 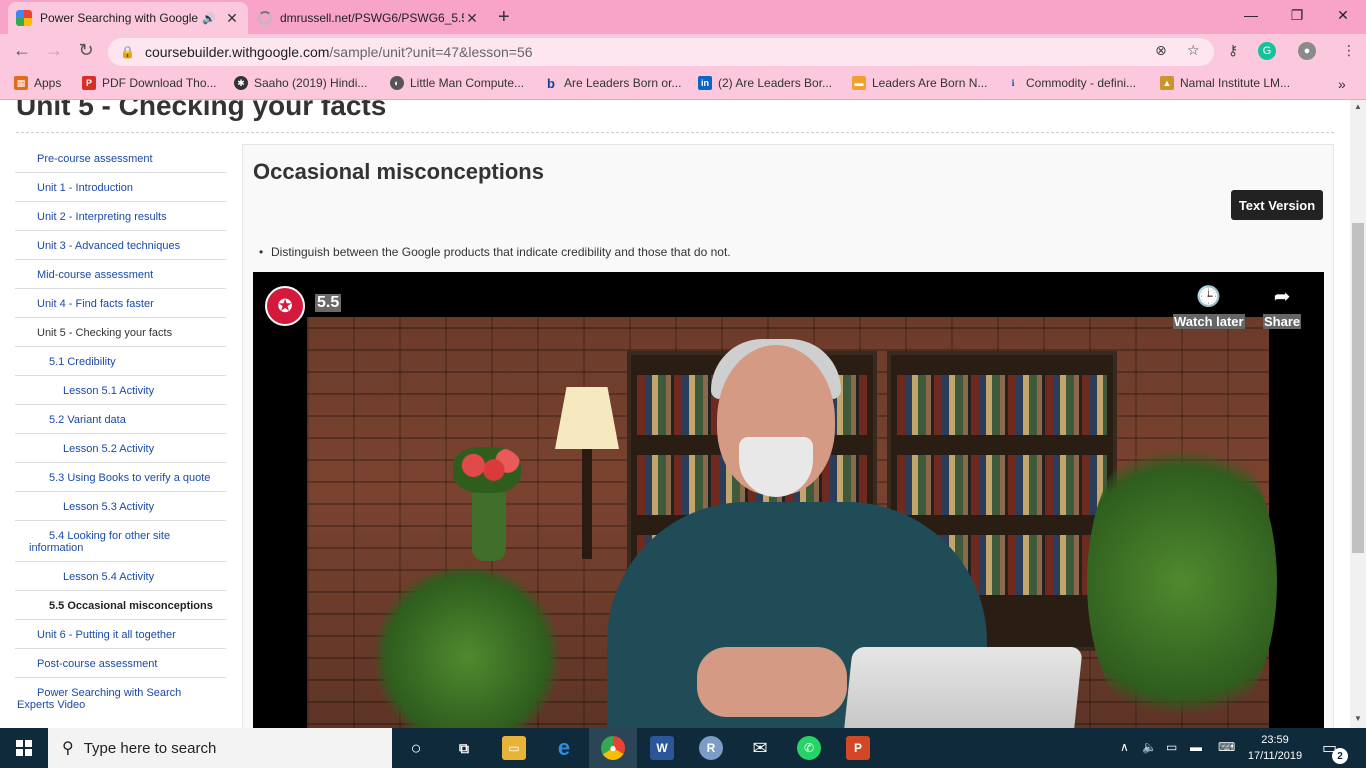 What do you see at coordinates (328, 303) in the screenshot?
I see `video-title: 5.5` at bounding box center [328, 303].